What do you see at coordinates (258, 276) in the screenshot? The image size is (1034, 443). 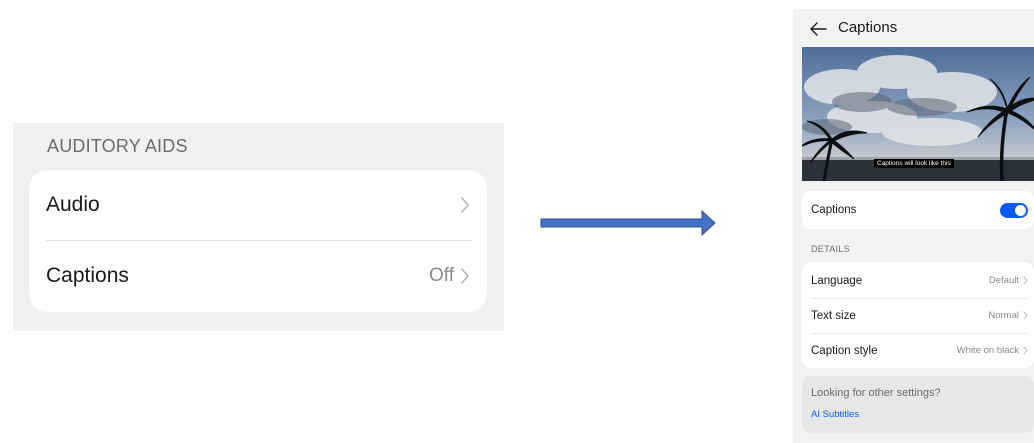 I see `captions-row: Captions Off` at bounding box center [258, 276].